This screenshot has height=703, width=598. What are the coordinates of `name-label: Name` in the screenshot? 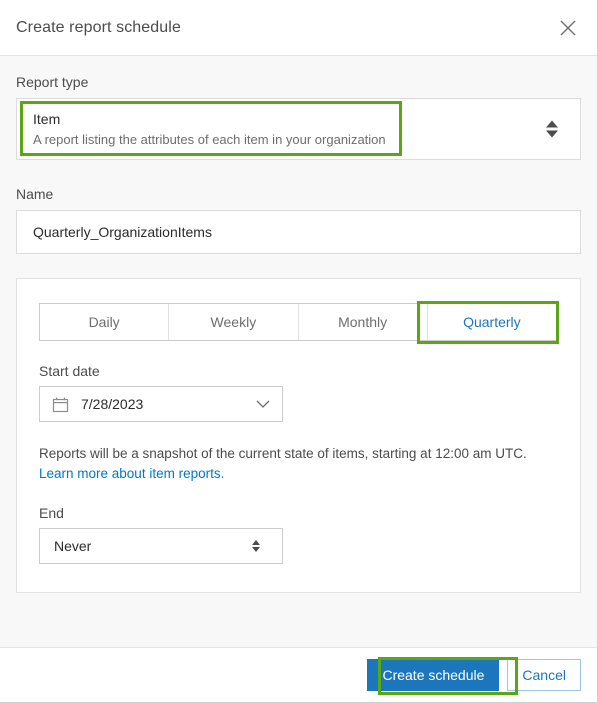 It's located at (35, 194).